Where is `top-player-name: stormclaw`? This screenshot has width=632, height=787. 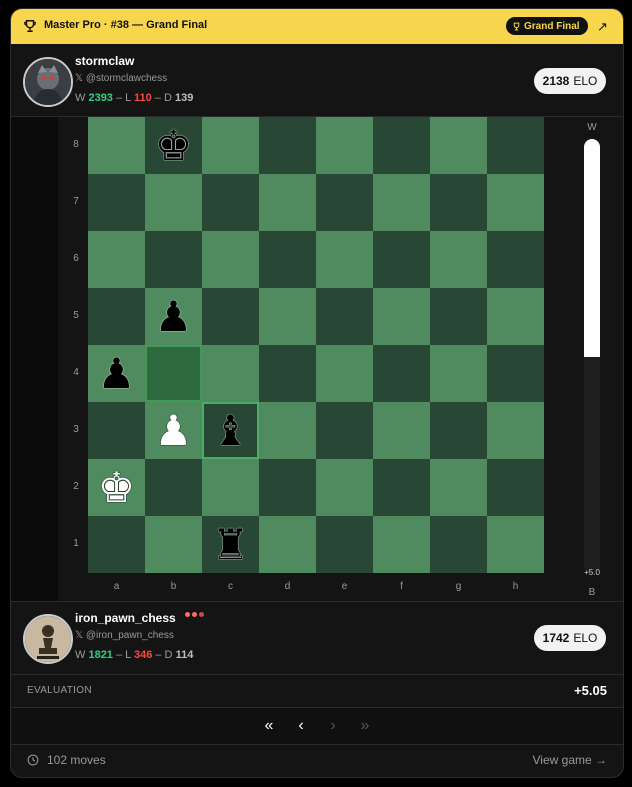 top-player-name: stormclaw is located at coordinates (104, 61).